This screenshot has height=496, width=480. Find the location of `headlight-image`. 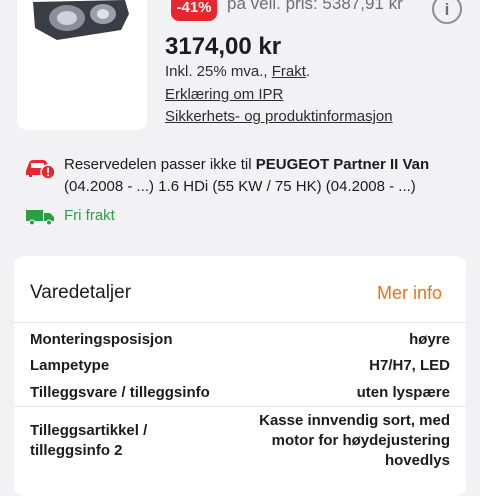

headlight-image is located at coordinates (81, 20).